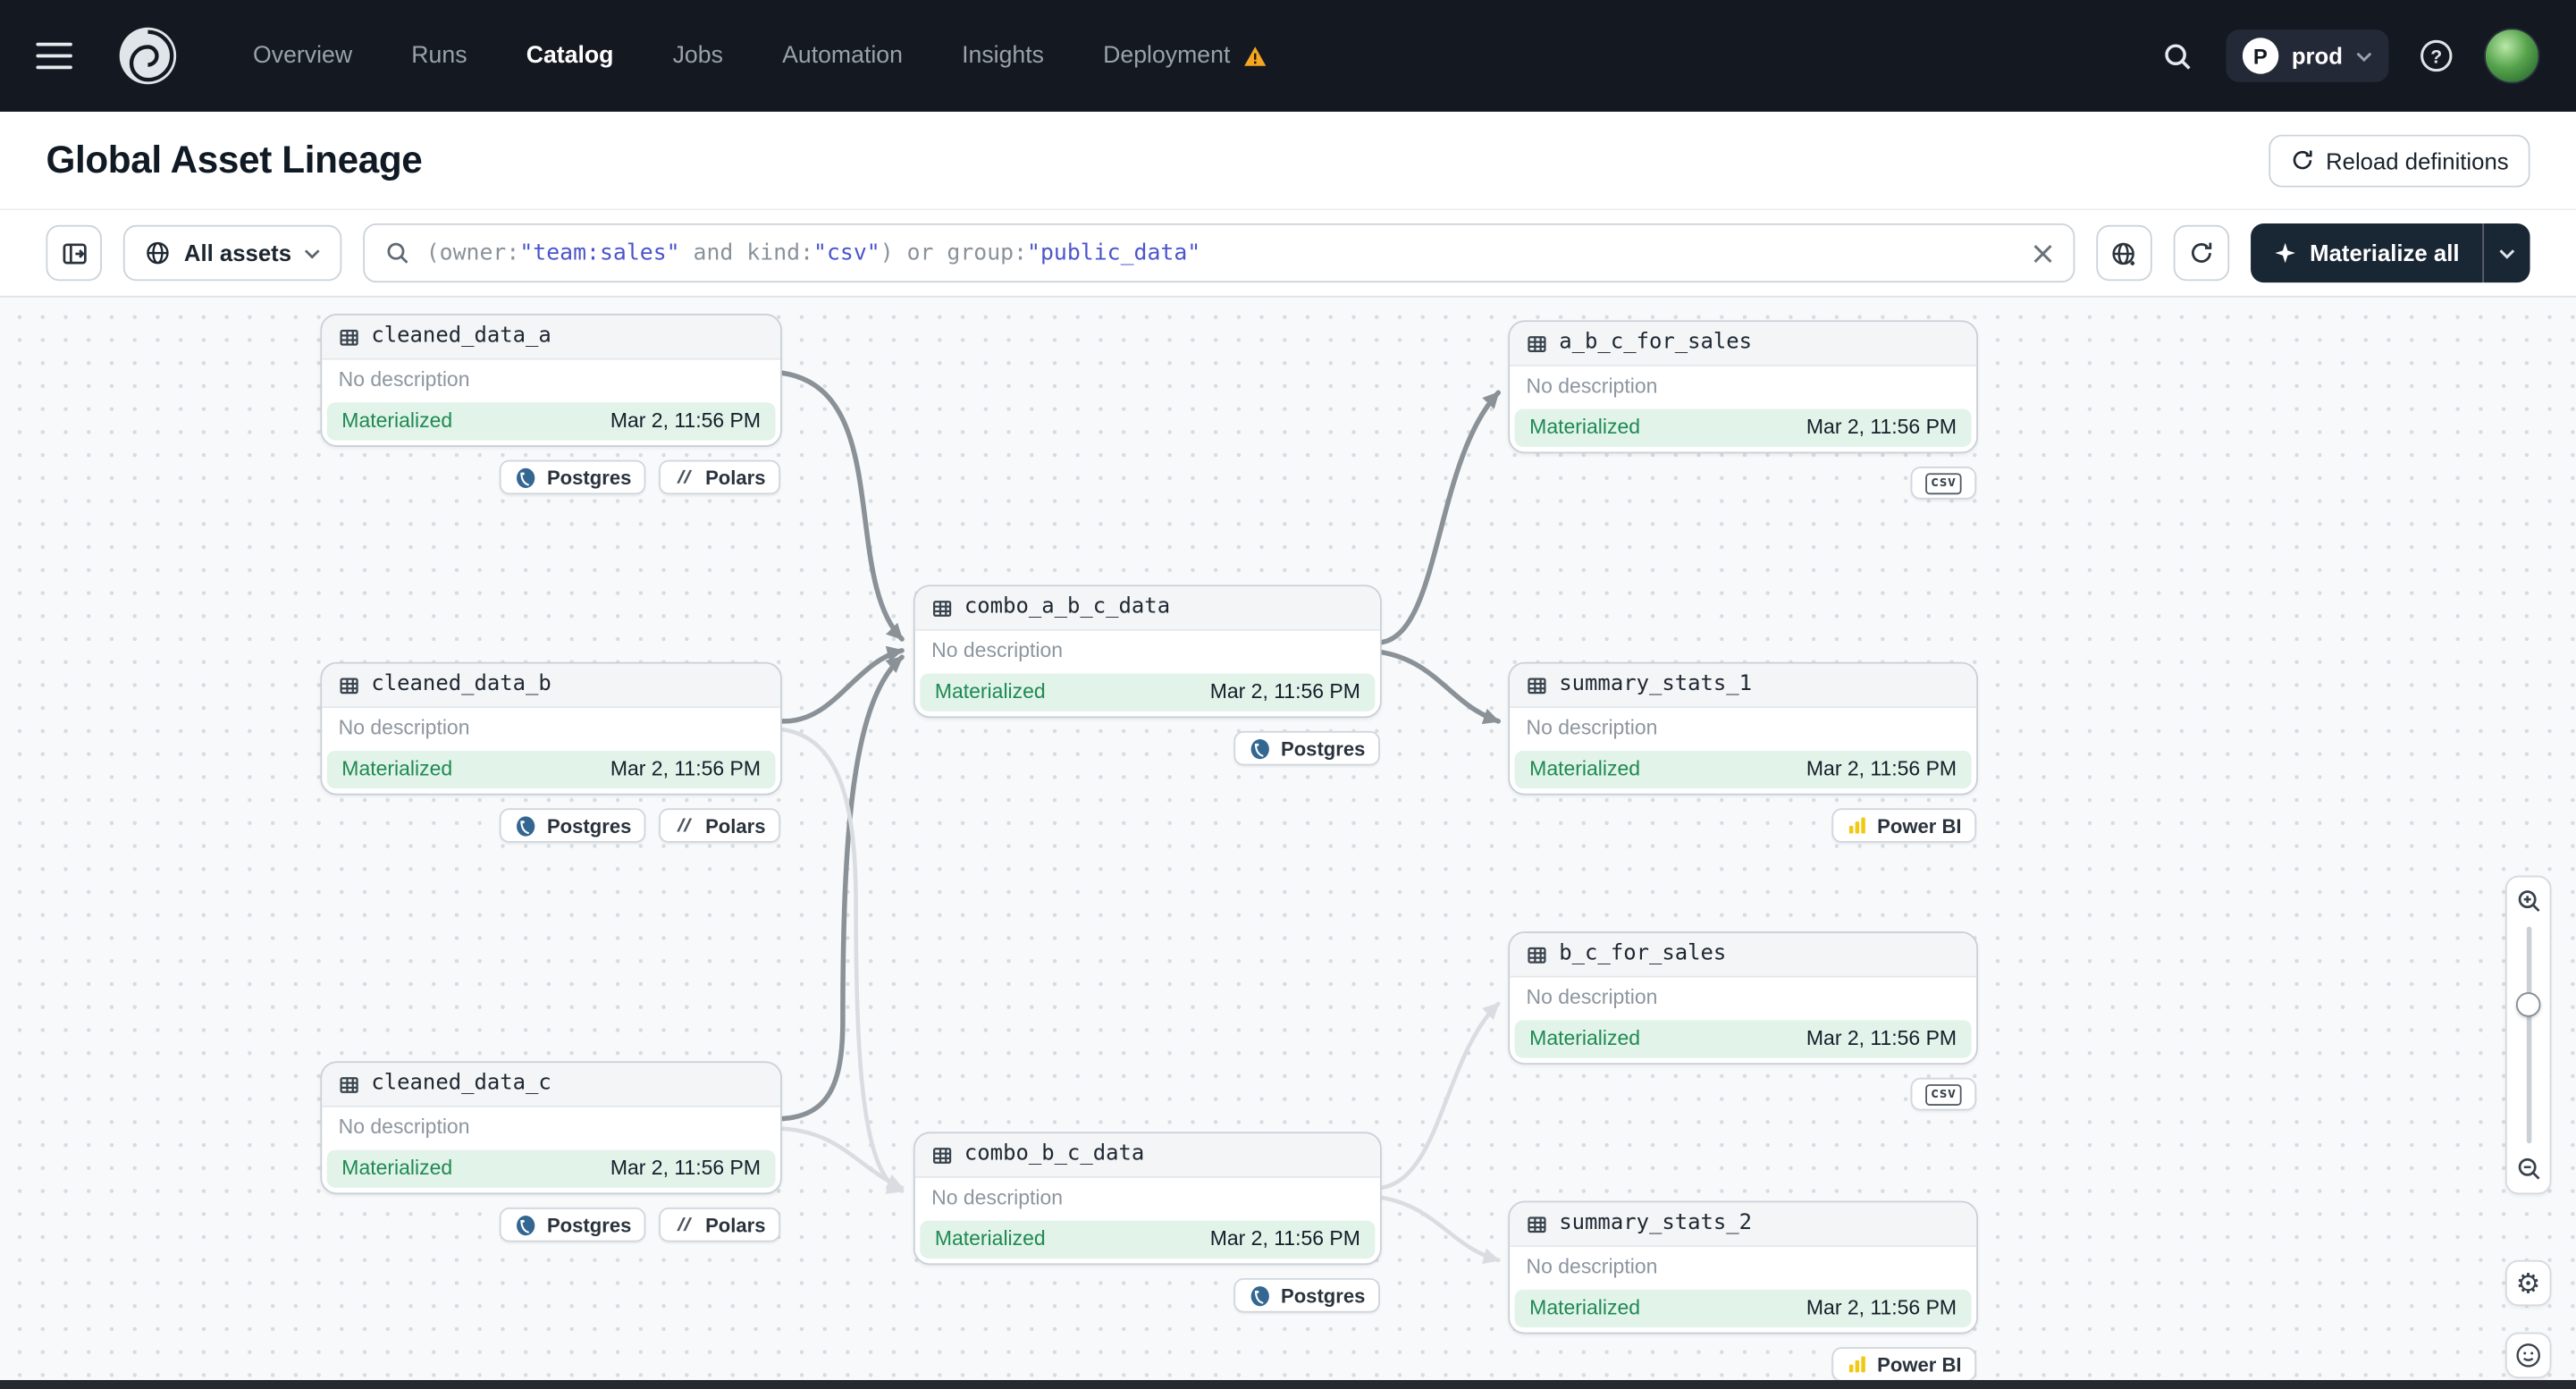  I want to click on globe-settings-button, so click(2124, 253).